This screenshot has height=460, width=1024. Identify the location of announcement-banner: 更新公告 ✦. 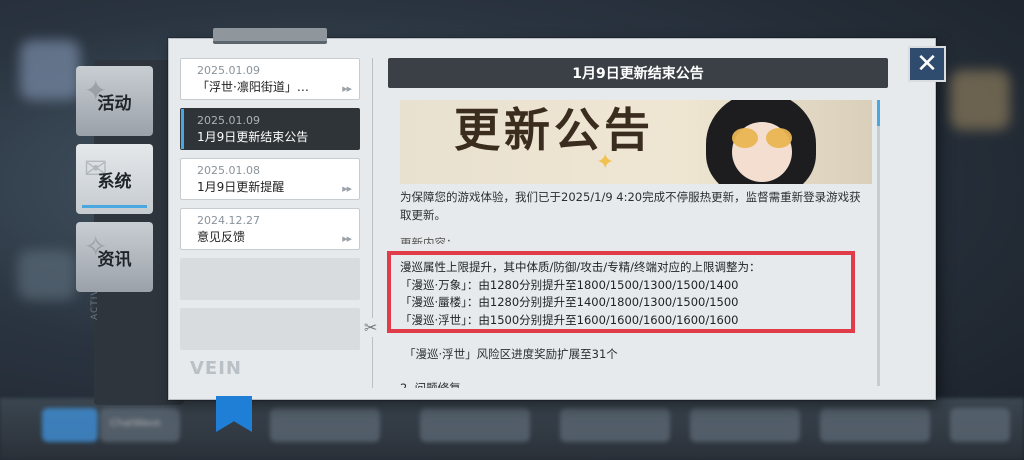
(636, 142).